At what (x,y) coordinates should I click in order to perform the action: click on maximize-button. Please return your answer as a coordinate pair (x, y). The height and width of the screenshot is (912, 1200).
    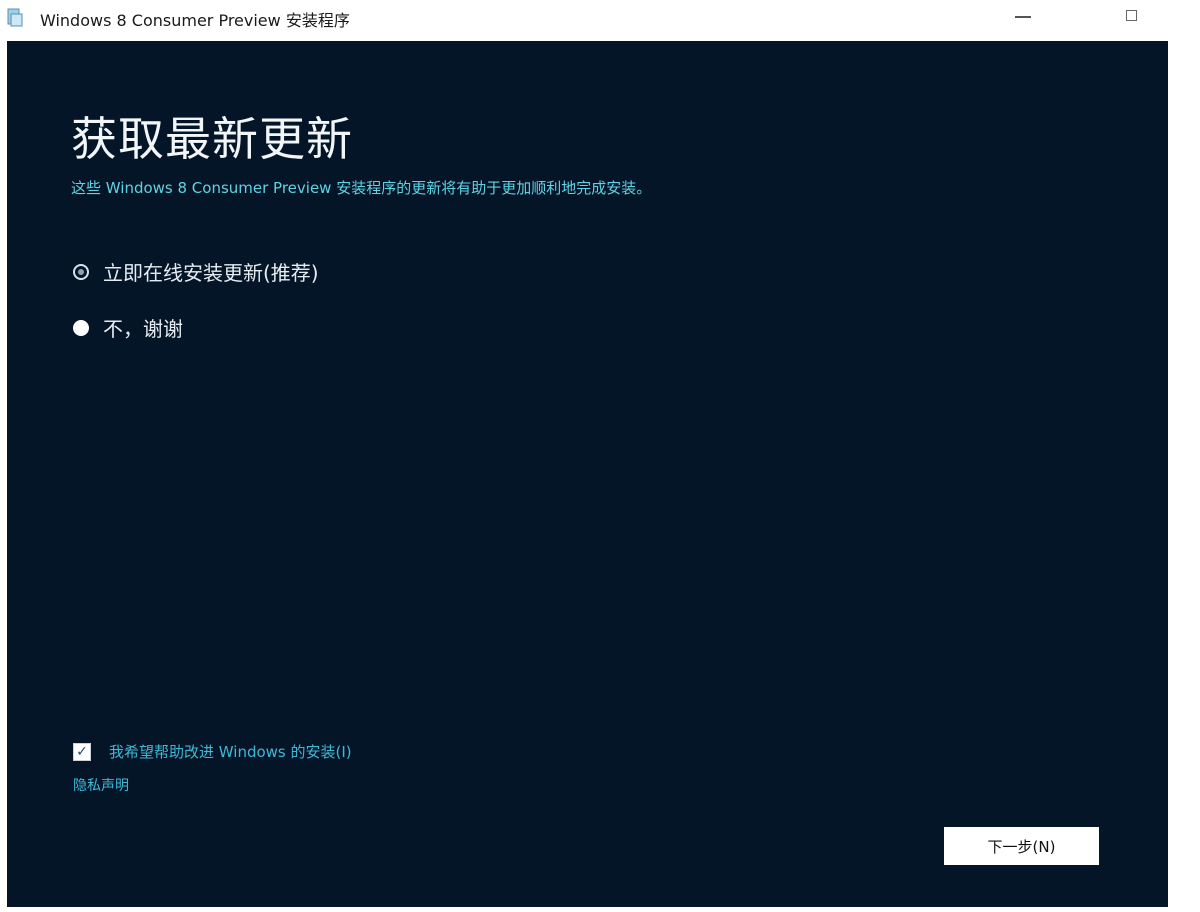
    Looking at the image, I should click on (1131, 15).